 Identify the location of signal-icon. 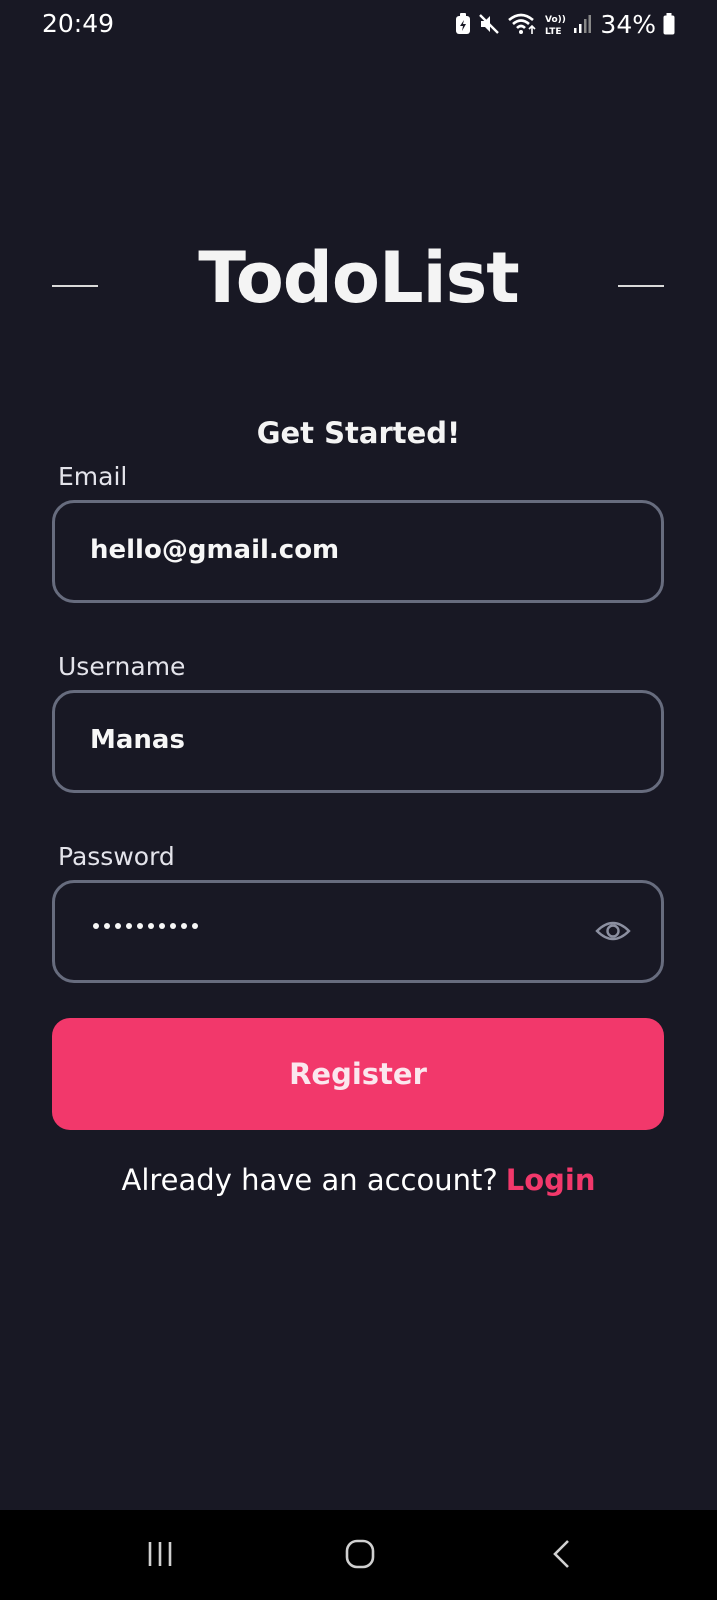
(582, 24).